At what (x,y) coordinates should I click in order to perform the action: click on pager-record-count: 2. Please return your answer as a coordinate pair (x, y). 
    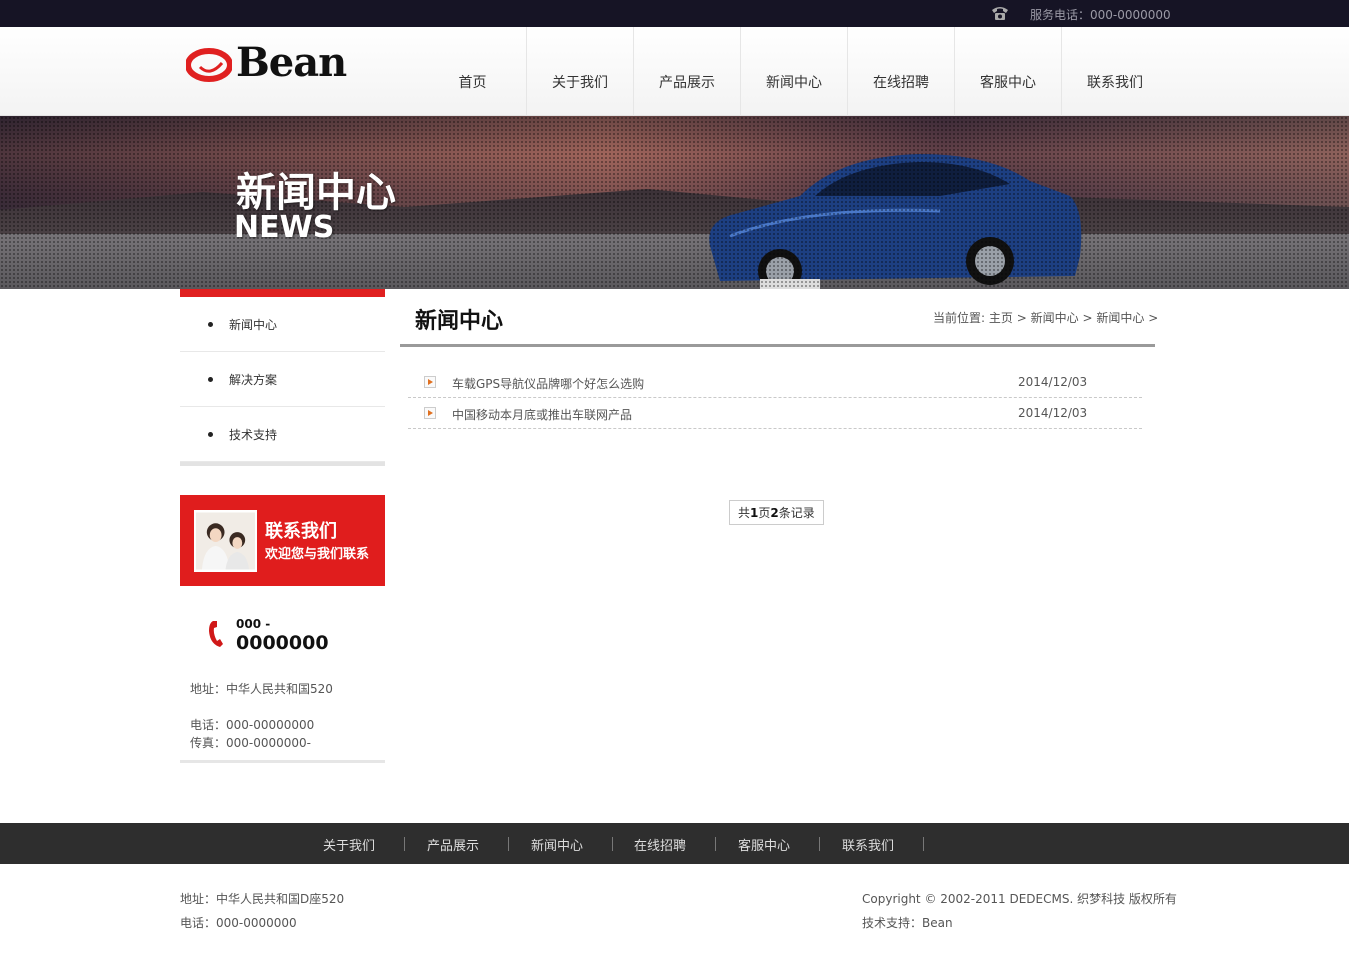
    Looking at the image, I should click on (774, 512).